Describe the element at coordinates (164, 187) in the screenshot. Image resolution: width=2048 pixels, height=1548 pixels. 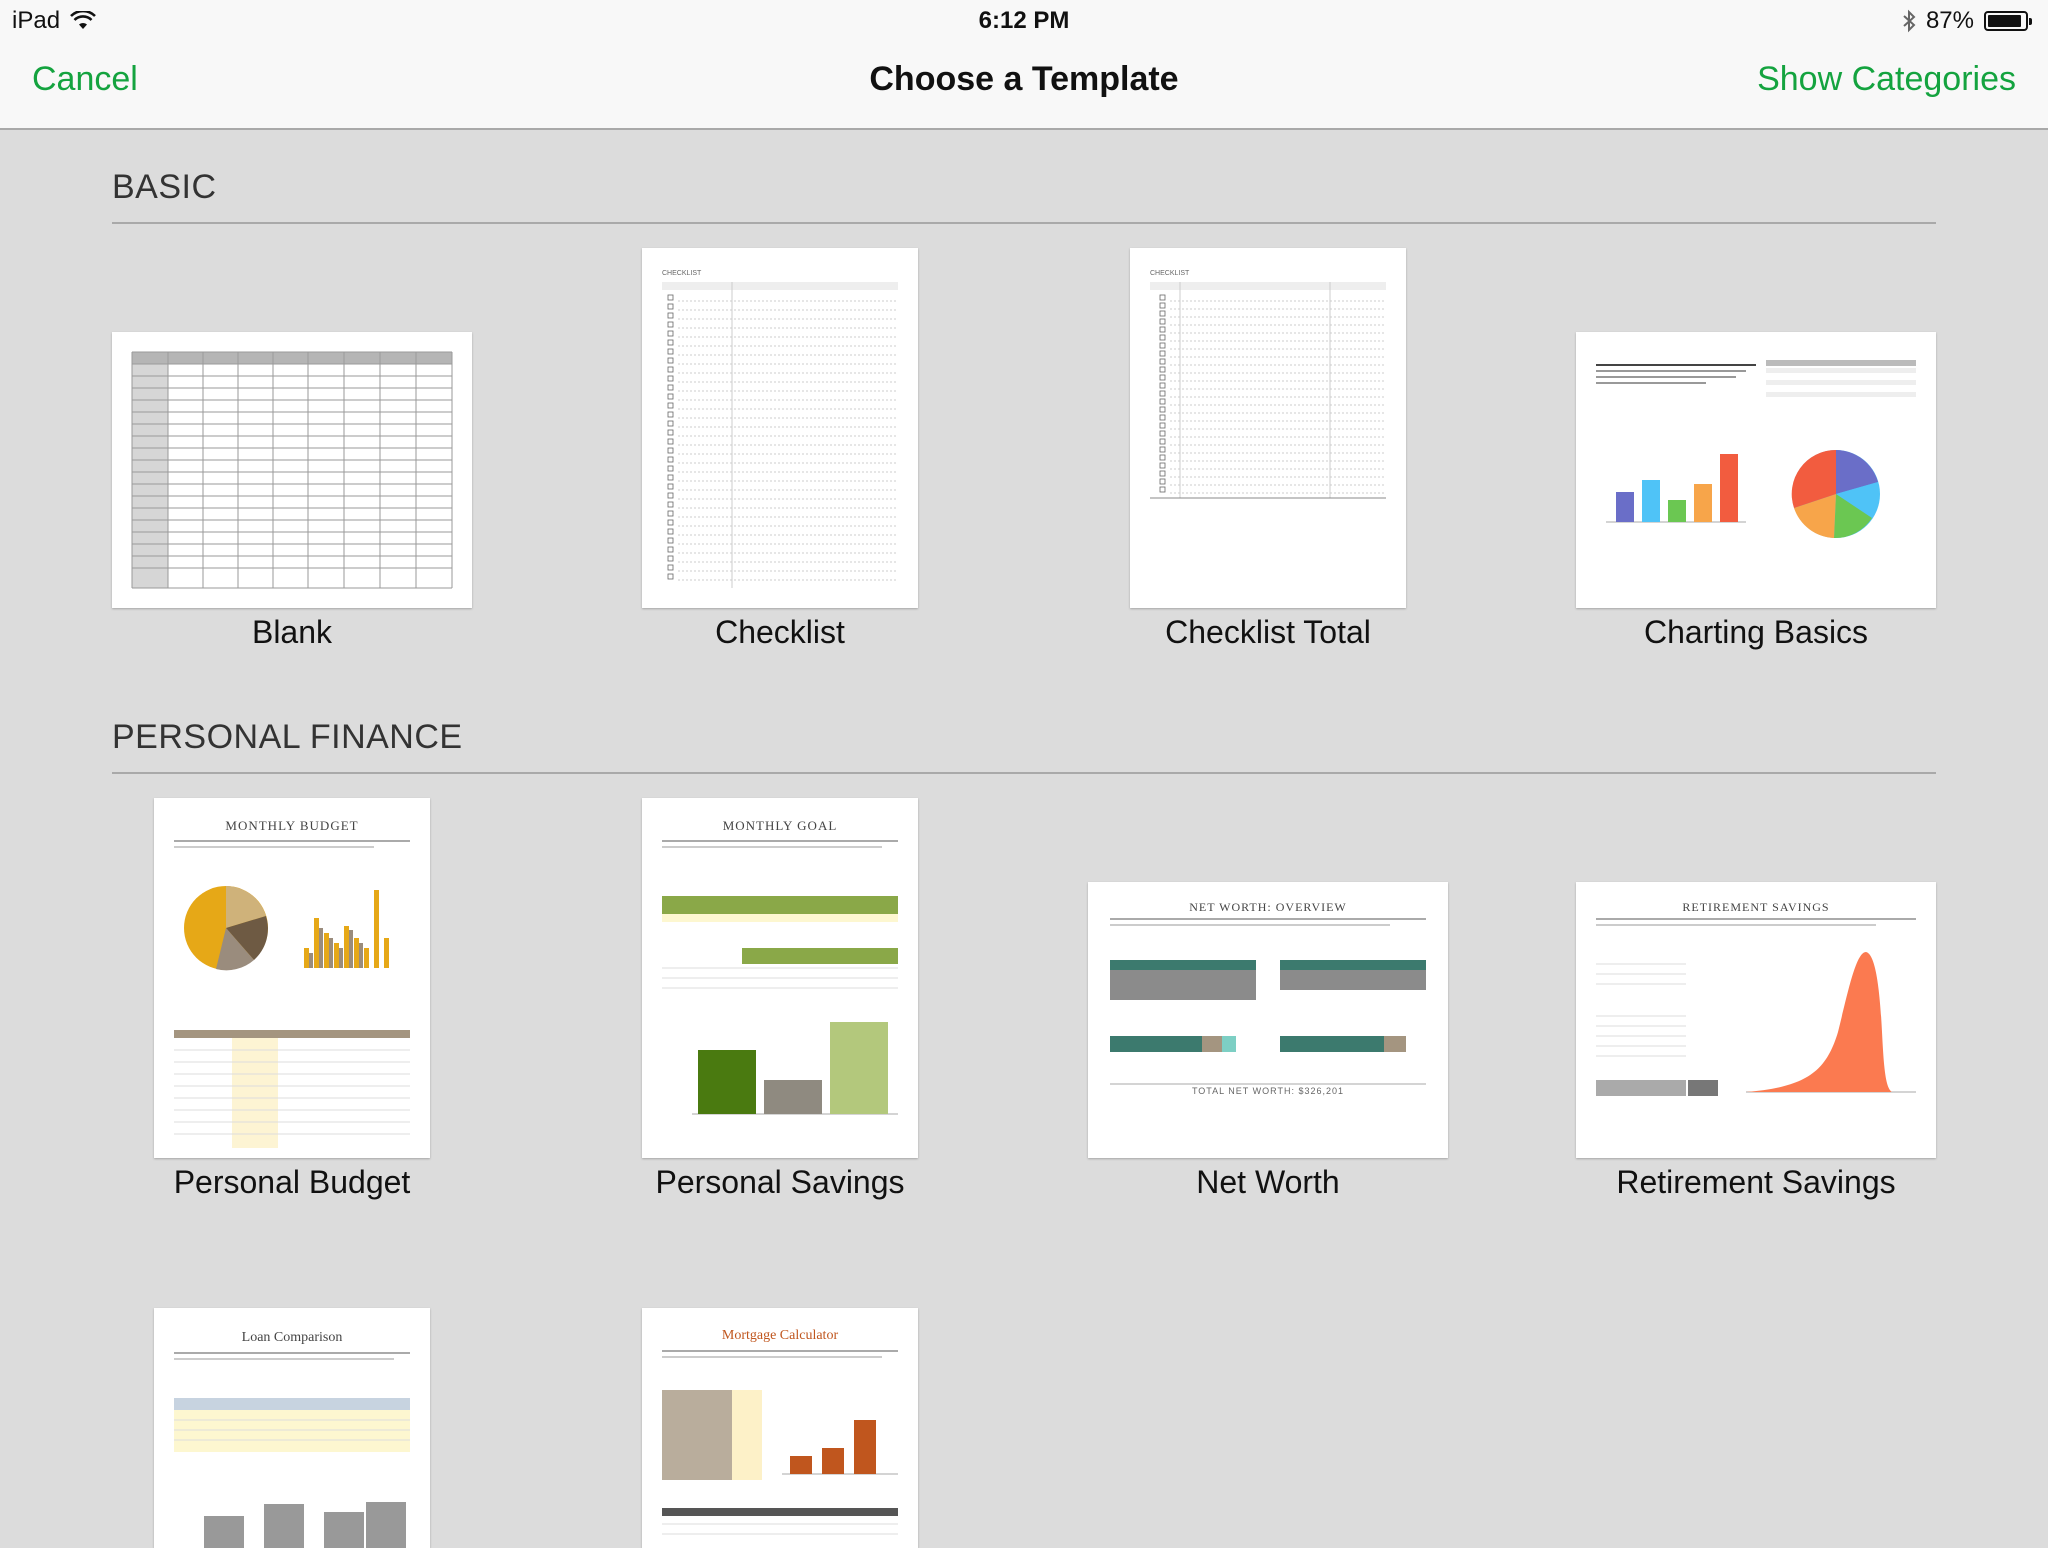
I see `section-title-basic: BASIC` at that location.